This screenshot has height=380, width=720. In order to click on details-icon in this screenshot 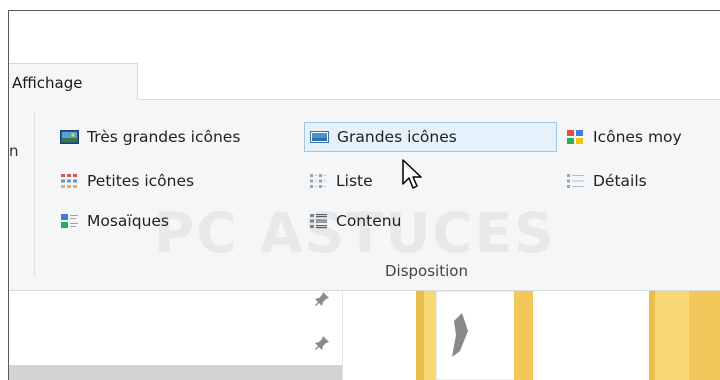, I will do `click(575, 181)`.